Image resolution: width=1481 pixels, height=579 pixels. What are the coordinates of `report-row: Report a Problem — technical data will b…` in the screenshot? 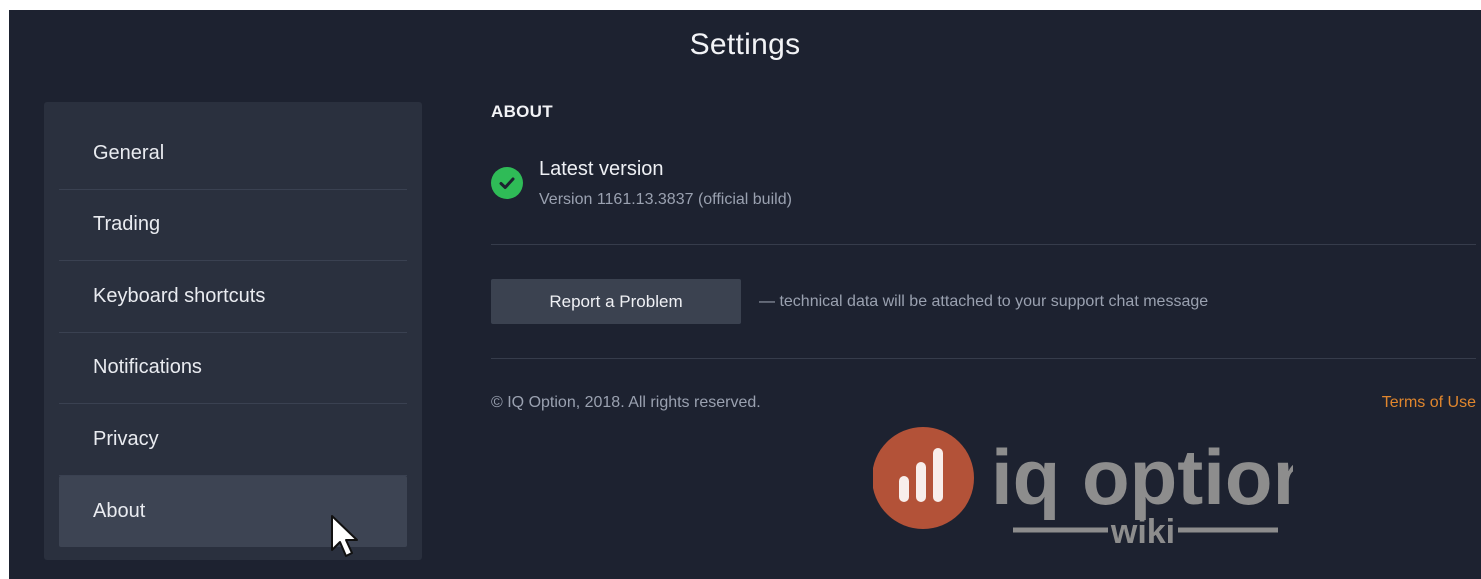 It's located at (849, 301).